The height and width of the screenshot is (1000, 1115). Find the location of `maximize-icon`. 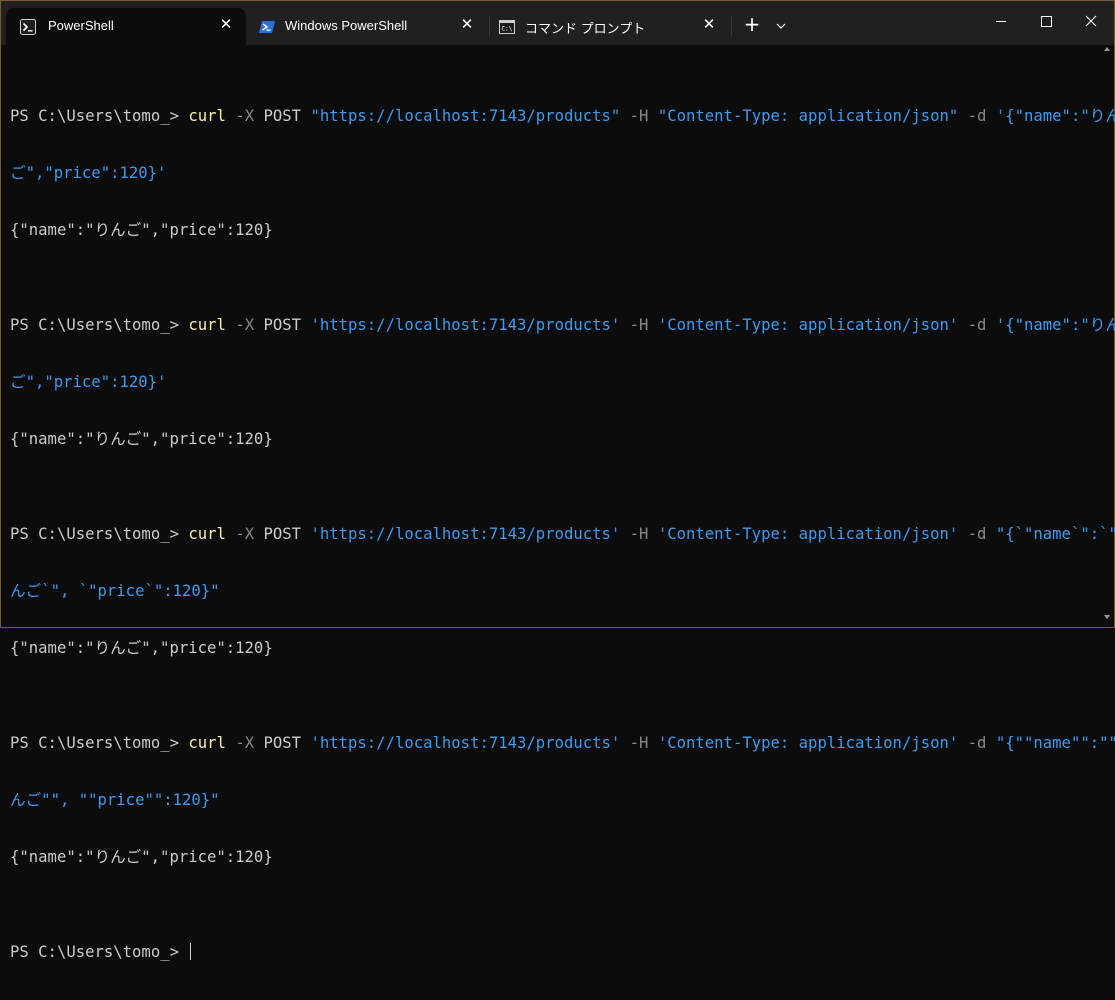

maximize-icon is located at coordinates (1046, 21).